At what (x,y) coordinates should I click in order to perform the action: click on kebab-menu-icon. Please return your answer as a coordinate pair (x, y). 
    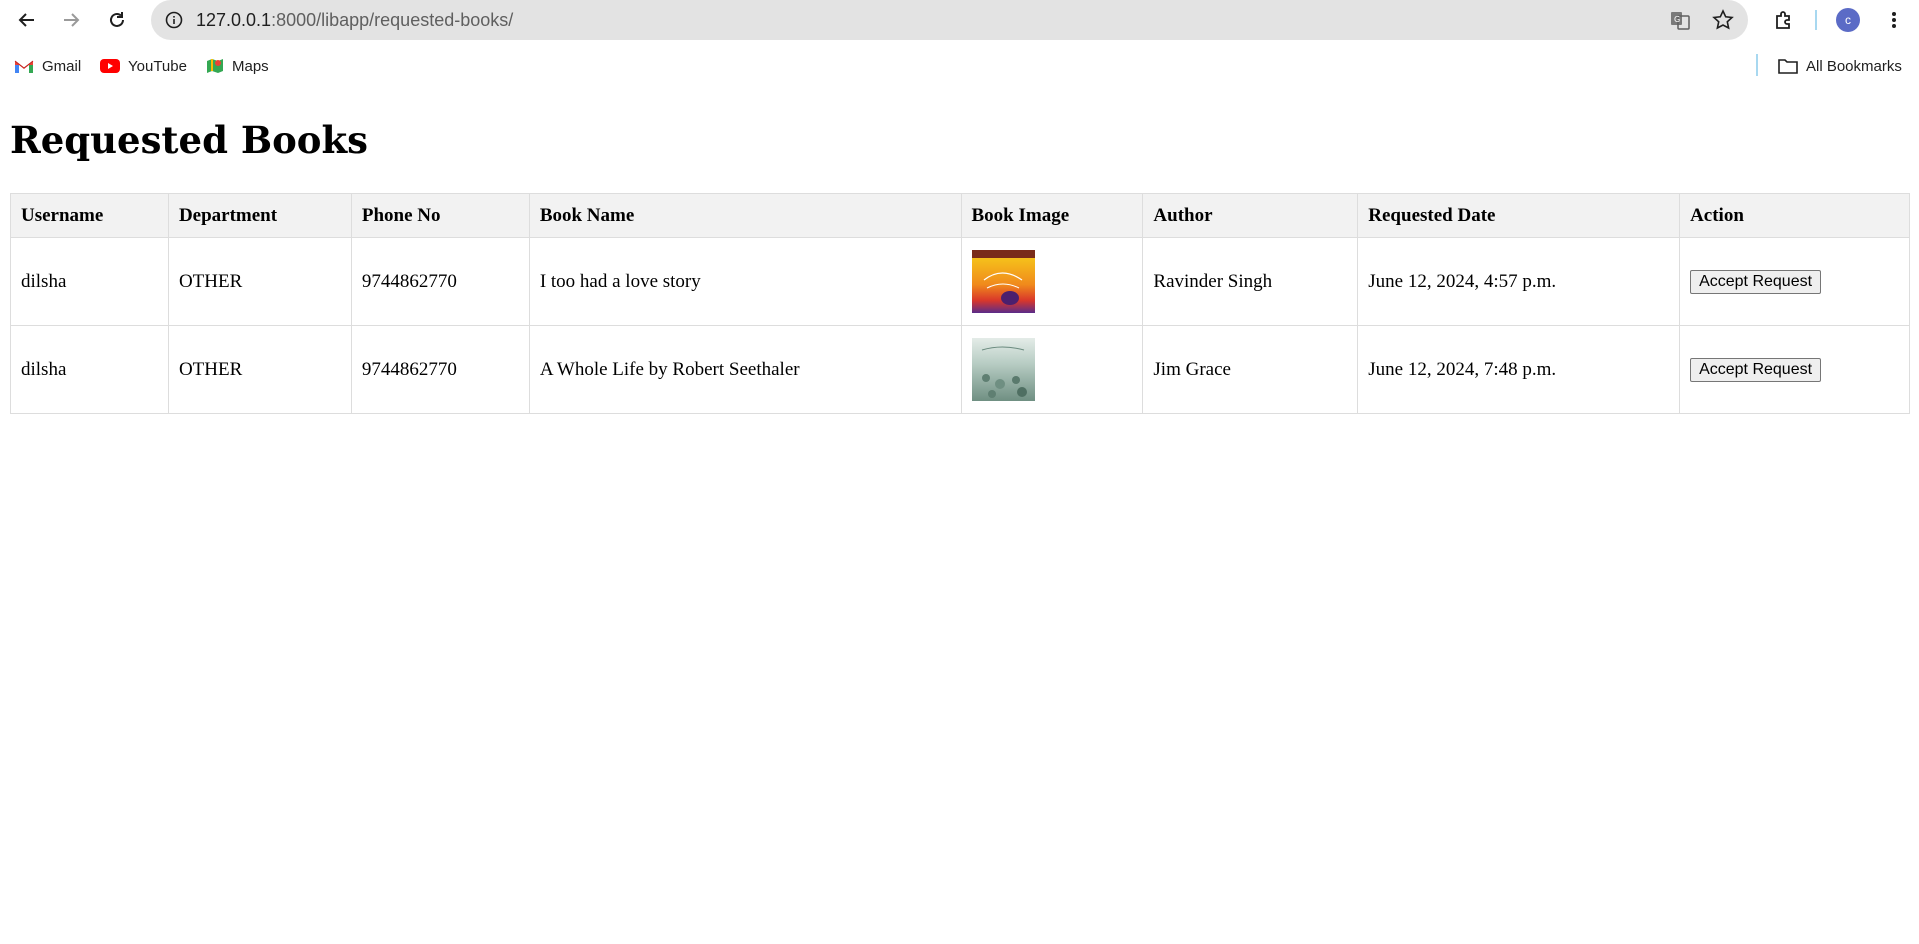
    Looking at the image, I should click on (1894, 20).